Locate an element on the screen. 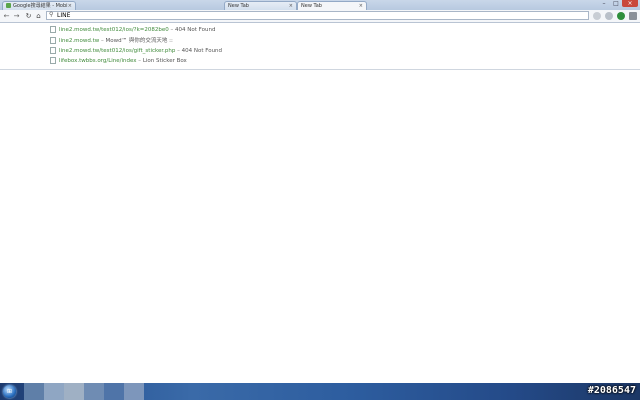 The width and height of the screenshot is (640, 400). suggestion-title: Mowd™ 與你的交流天地 :: is located at coordinates (139, 41).